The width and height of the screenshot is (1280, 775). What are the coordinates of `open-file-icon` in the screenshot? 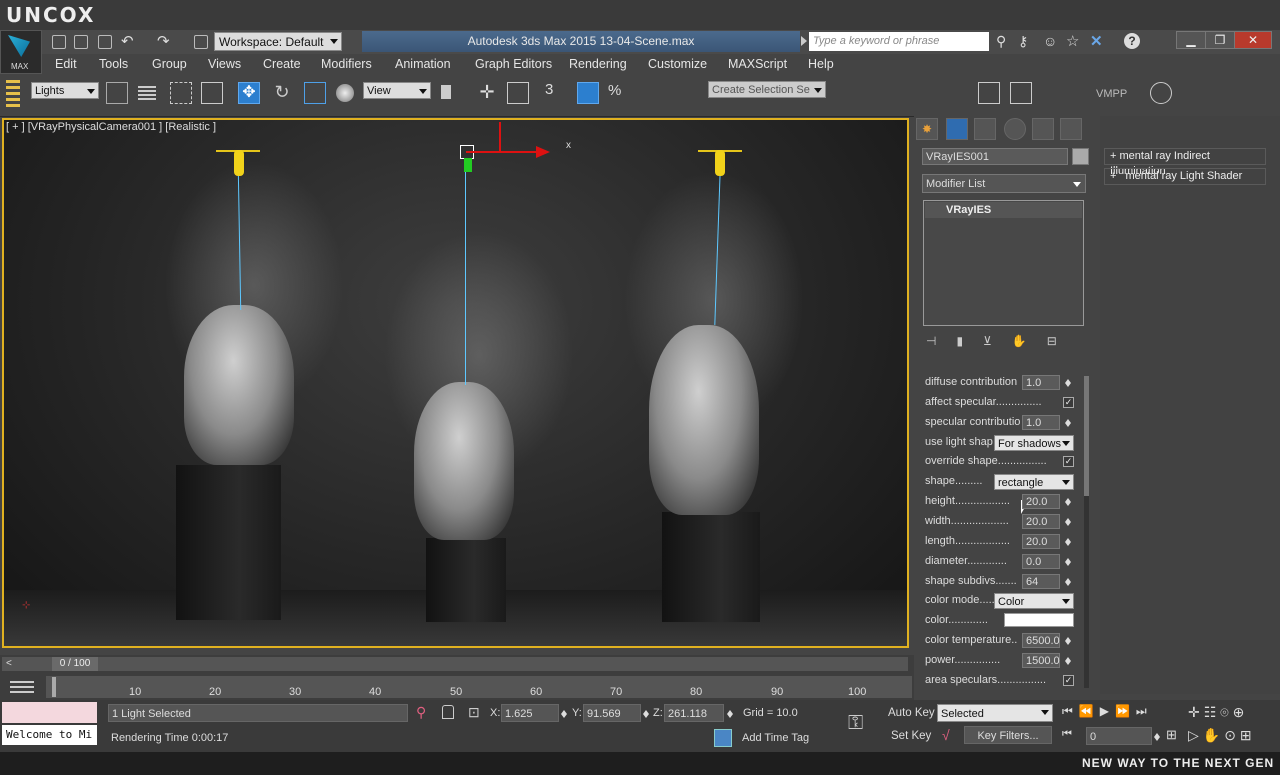 It's located at (81, 42).